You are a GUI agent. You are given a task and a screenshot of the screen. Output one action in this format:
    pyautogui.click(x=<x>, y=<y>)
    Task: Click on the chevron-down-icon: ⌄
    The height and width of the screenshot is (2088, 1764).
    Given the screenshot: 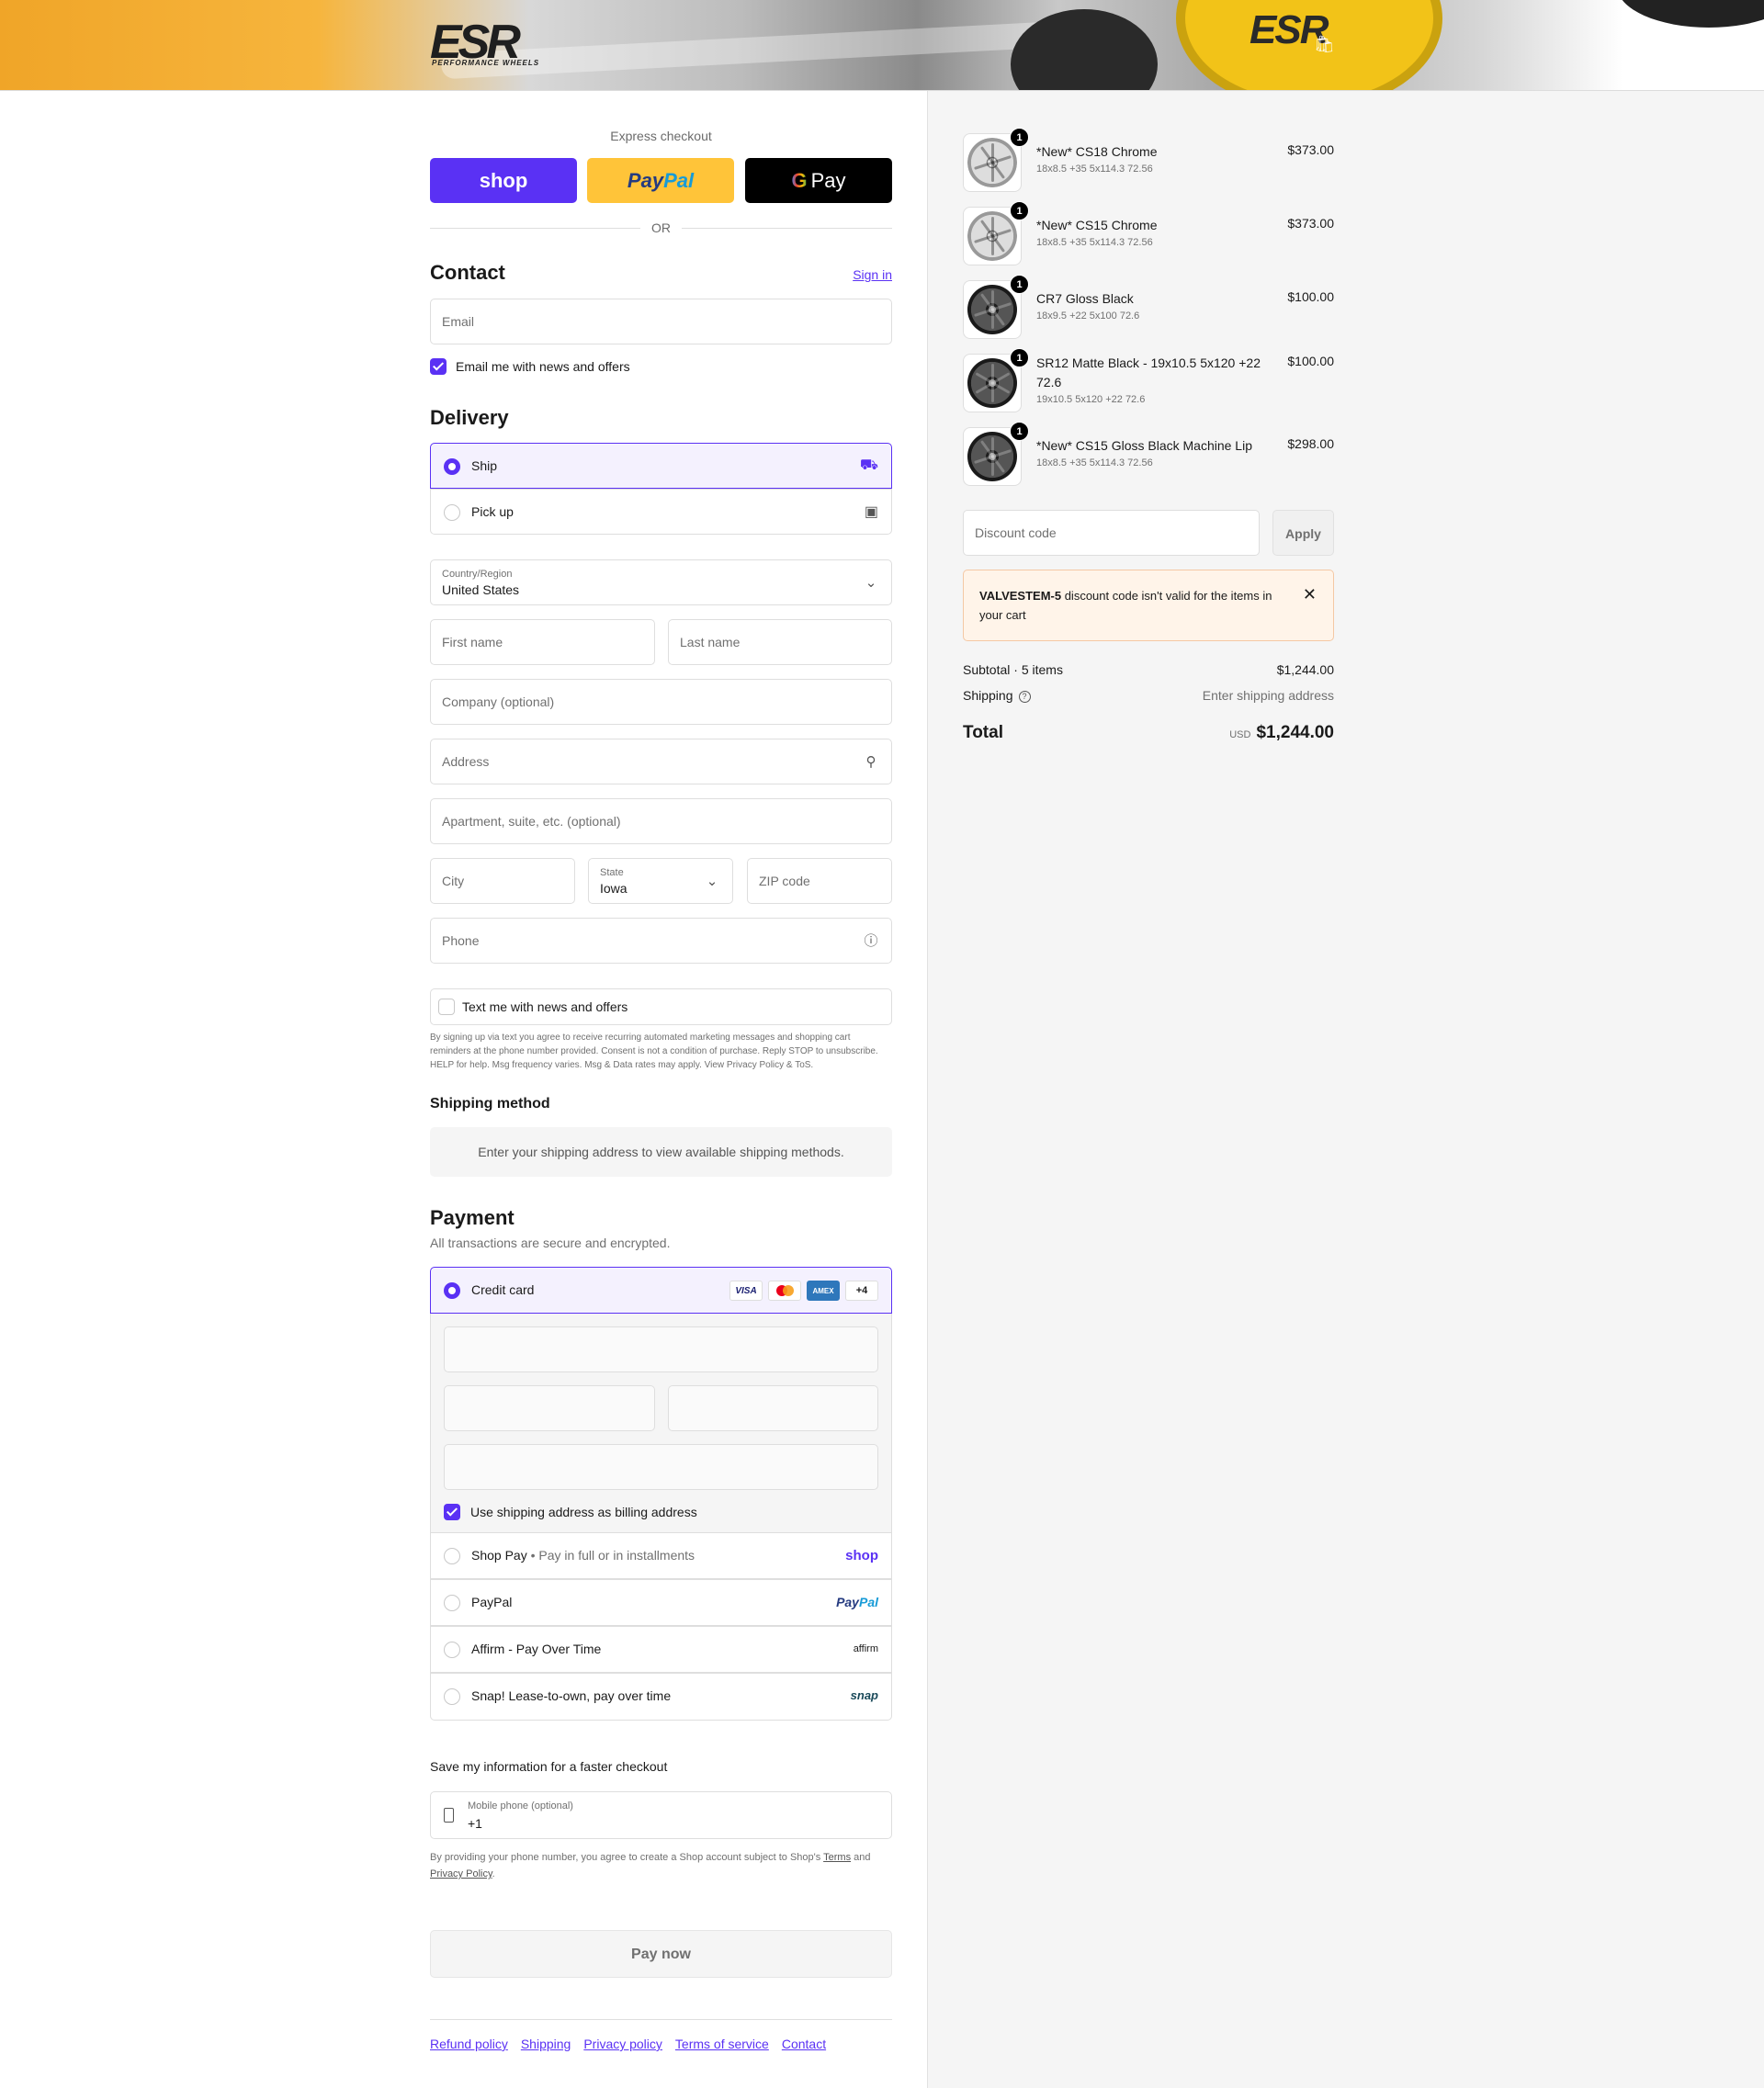 What is the action you would take?
    pyautogui.click(x=712, y=881)
    